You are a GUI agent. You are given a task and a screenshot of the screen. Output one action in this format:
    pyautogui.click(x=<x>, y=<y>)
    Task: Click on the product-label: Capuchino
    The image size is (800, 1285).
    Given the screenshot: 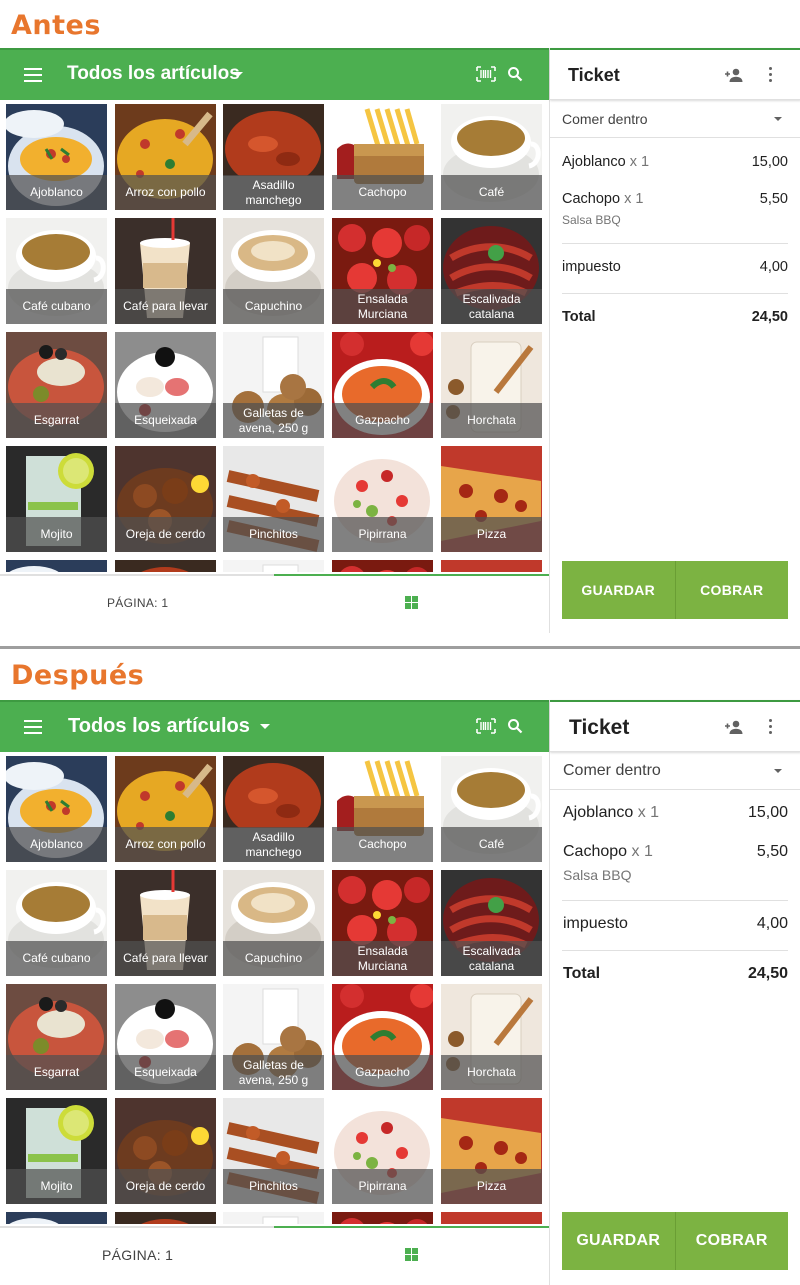 What is the action you would take?
    pyautogui.click(x=273, y=306)
    